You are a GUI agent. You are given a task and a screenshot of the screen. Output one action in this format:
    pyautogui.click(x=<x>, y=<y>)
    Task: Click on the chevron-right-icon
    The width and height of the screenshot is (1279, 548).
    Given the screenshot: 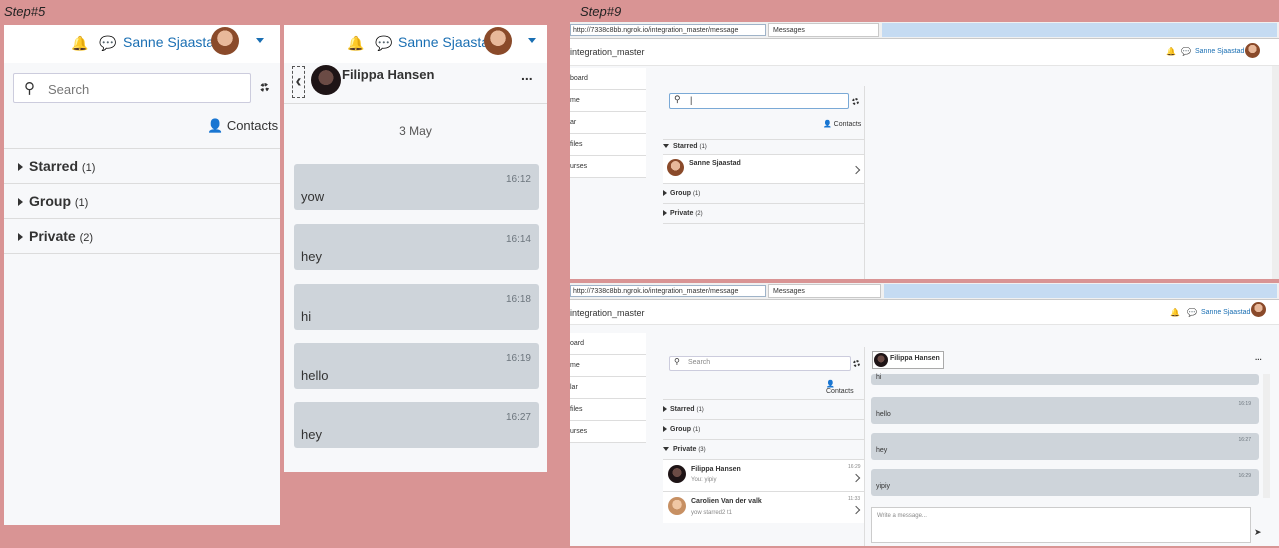 What is the action you would take?
    pyautogui.click(x=856, y=510)
    